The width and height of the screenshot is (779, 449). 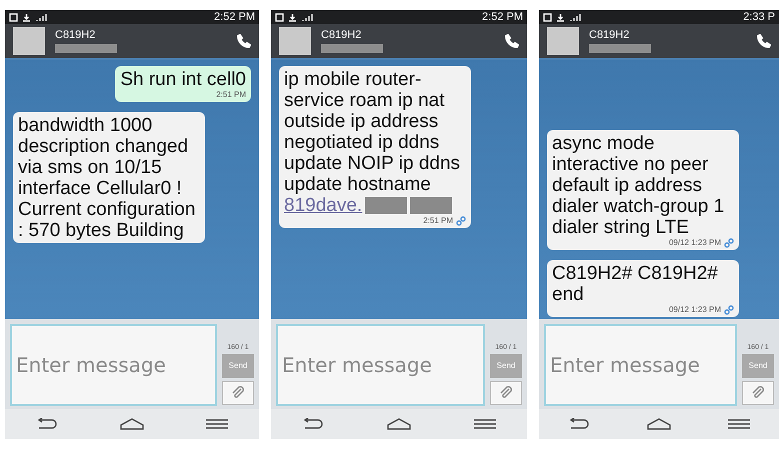 I want to click on message-text: Sh run int cell0, so click(x=183, y=79).